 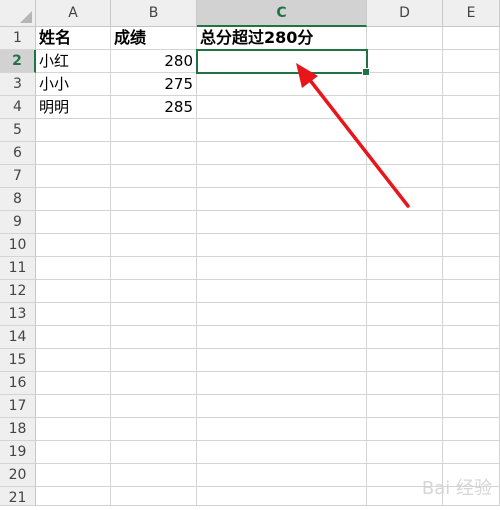 I want to click on cell-a2: 小红, so click(x=73, y=61).